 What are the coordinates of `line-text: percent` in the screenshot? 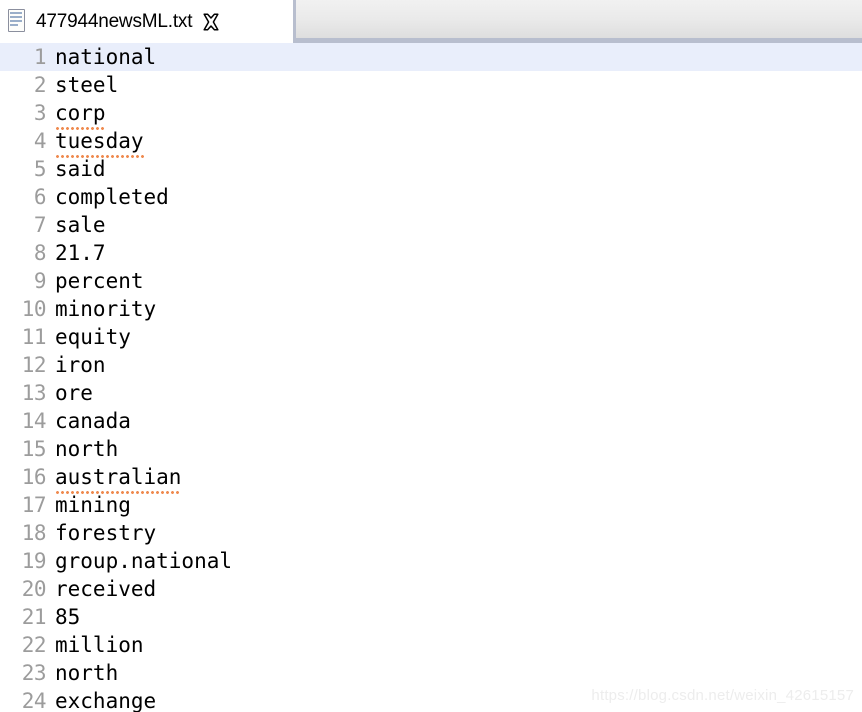 It's located at (456, 281).